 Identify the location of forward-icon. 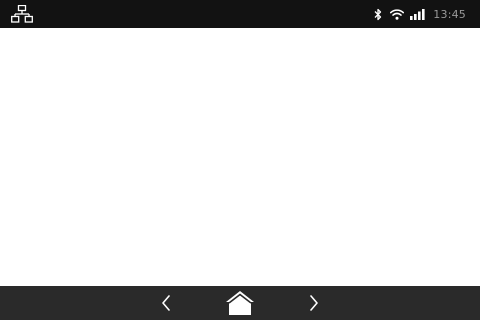
(314, 303).